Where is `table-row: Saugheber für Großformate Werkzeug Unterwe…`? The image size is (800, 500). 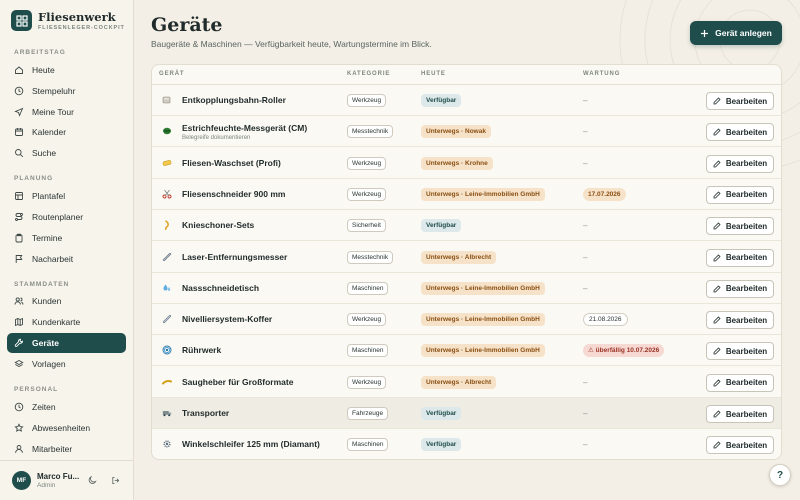 table-row: Saugheber für Großformate Werkzeug Unterwe… is located at coordinates (466, 382).